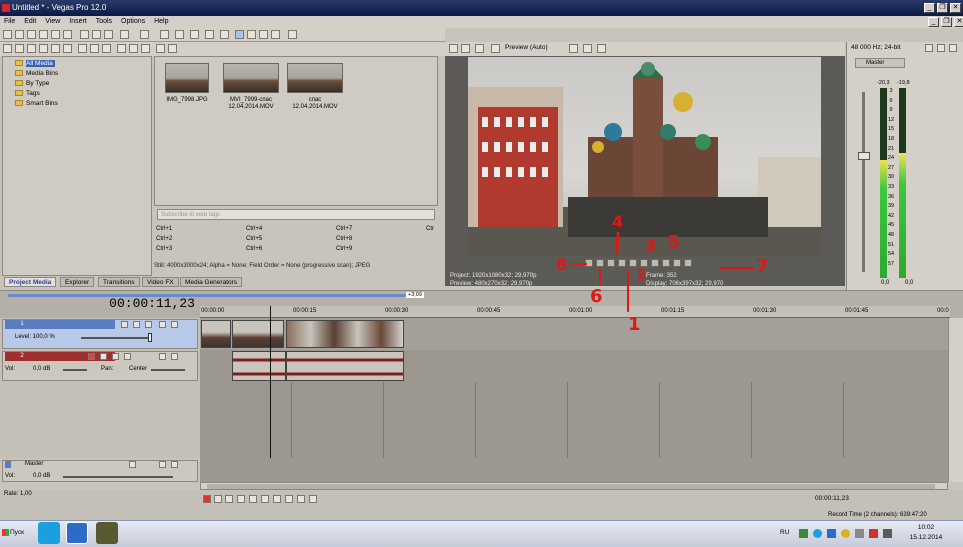 This screenshot has width=963, height=547. Describe the element at coordinates (953, 48) in the screenshot. I see `mixer-dim-icon` at that location.